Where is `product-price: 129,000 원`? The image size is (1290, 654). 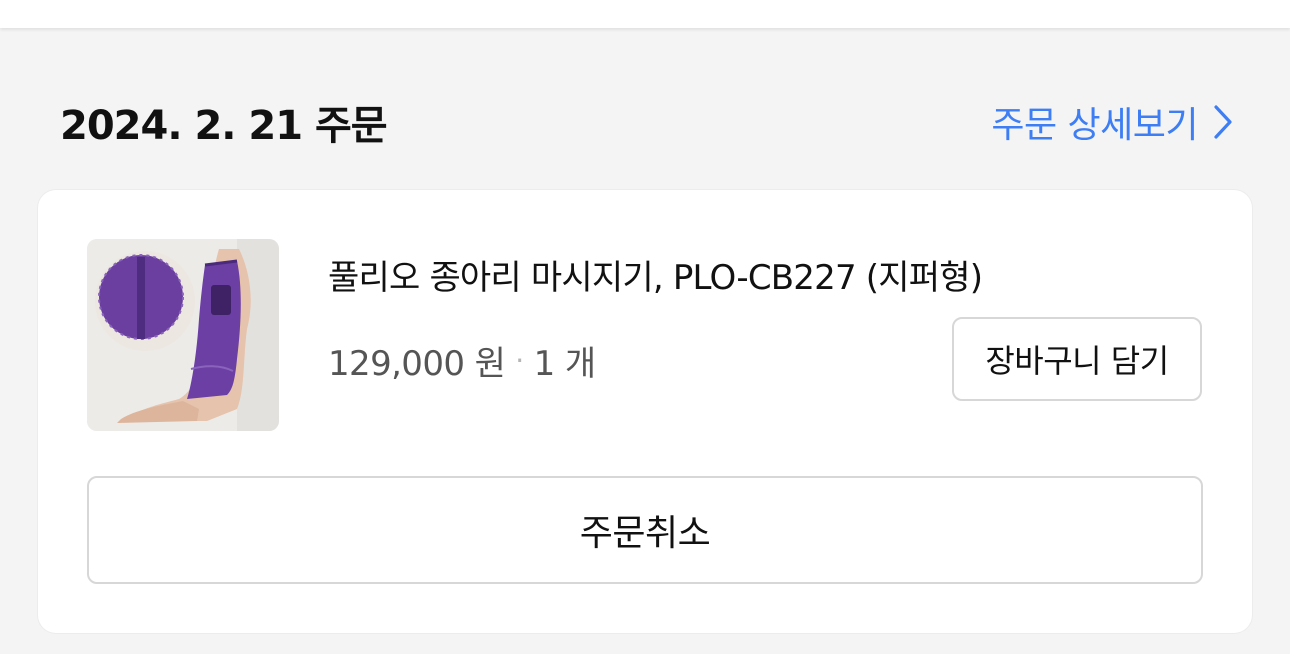 product-price: 129,000 원 is located at coordinates (417, 364).